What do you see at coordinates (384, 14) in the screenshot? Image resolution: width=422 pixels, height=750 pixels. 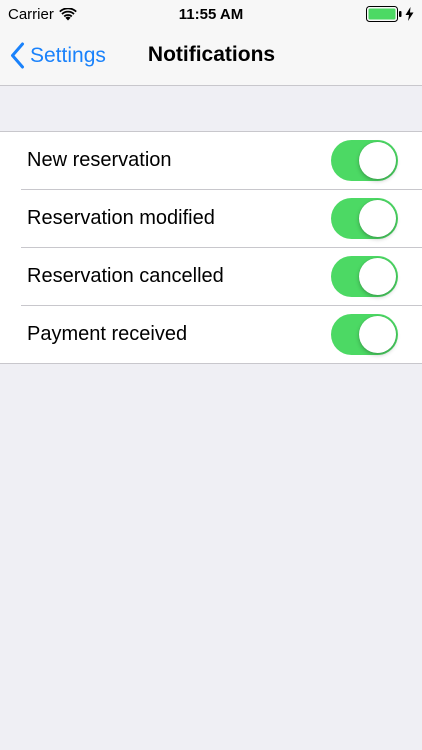 I see `battery-icon` at bounding box center [384, 14].